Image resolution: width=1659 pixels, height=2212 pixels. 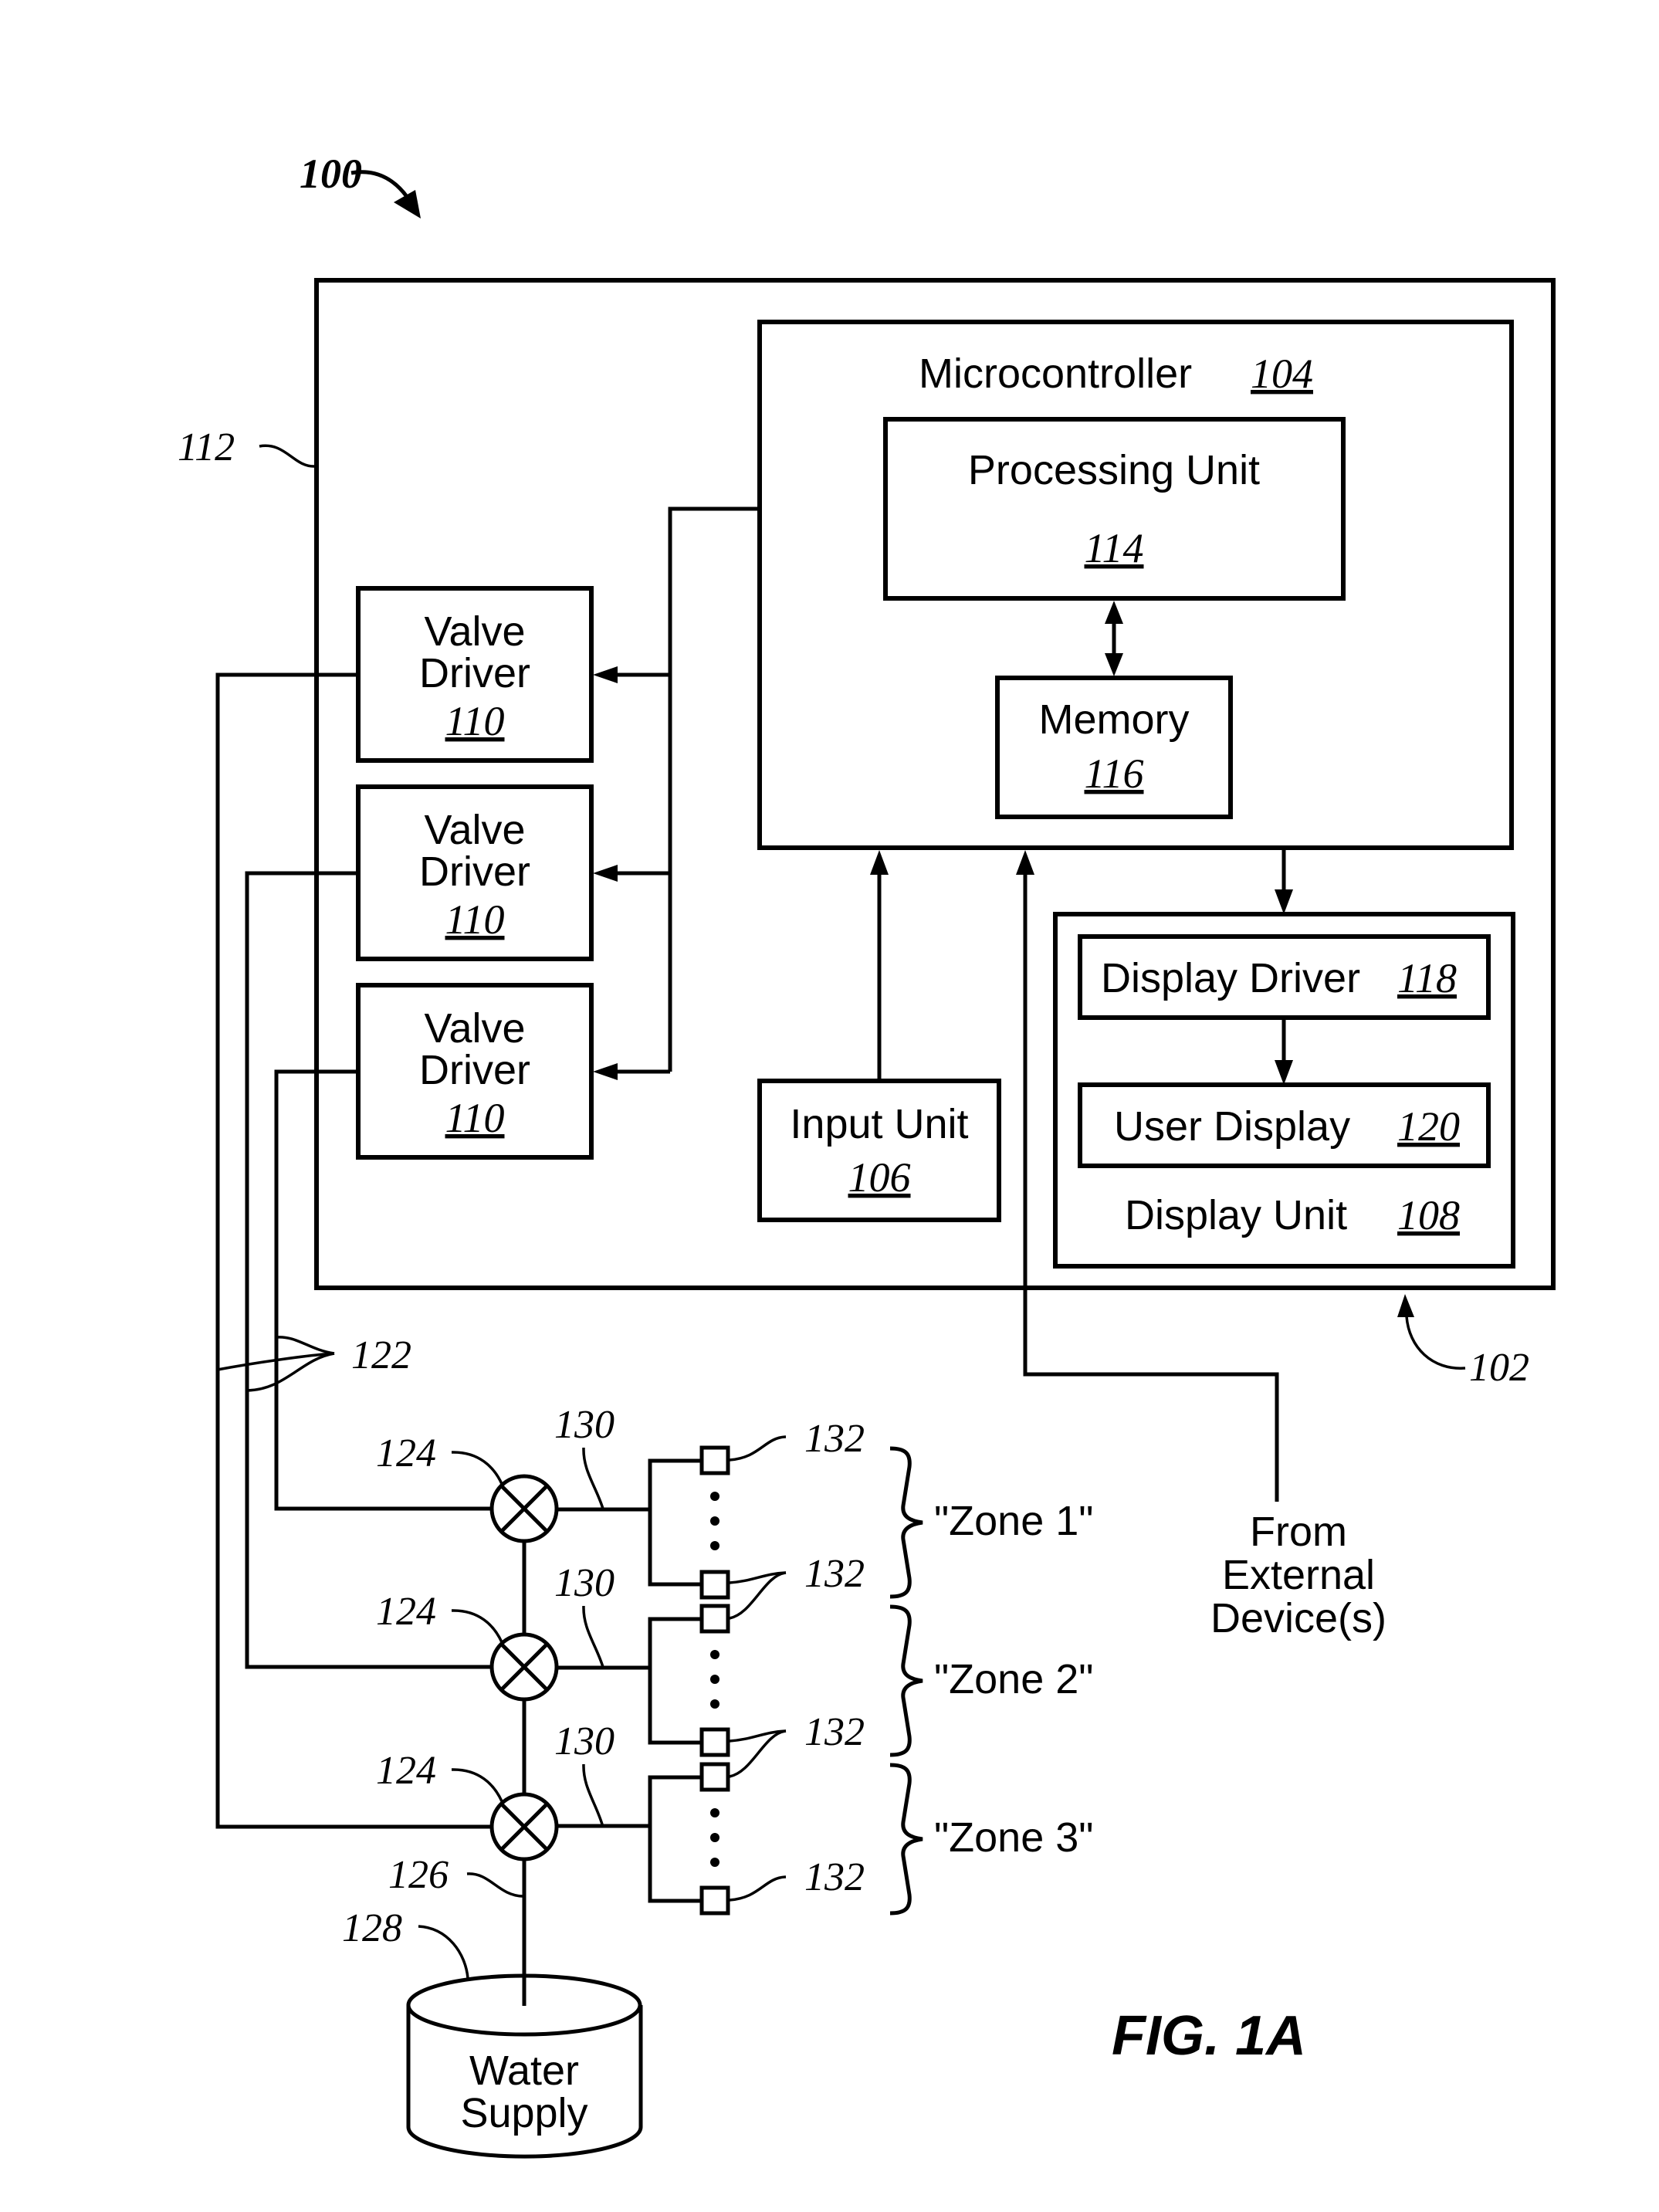 I want to click on water-supply-label-line2: Supply, so click(x=523, y=2113).